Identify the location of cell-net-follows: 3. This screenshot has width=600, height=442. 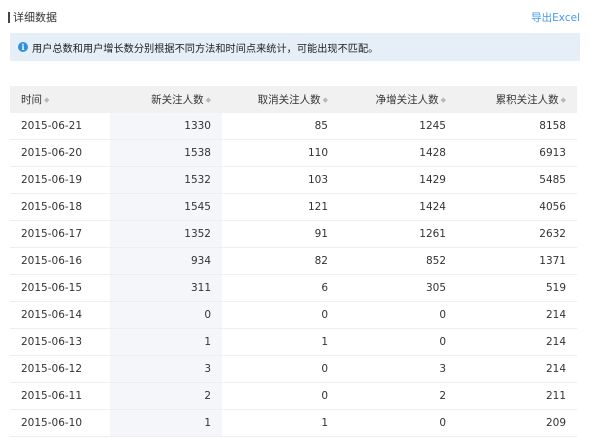
(398, 369).